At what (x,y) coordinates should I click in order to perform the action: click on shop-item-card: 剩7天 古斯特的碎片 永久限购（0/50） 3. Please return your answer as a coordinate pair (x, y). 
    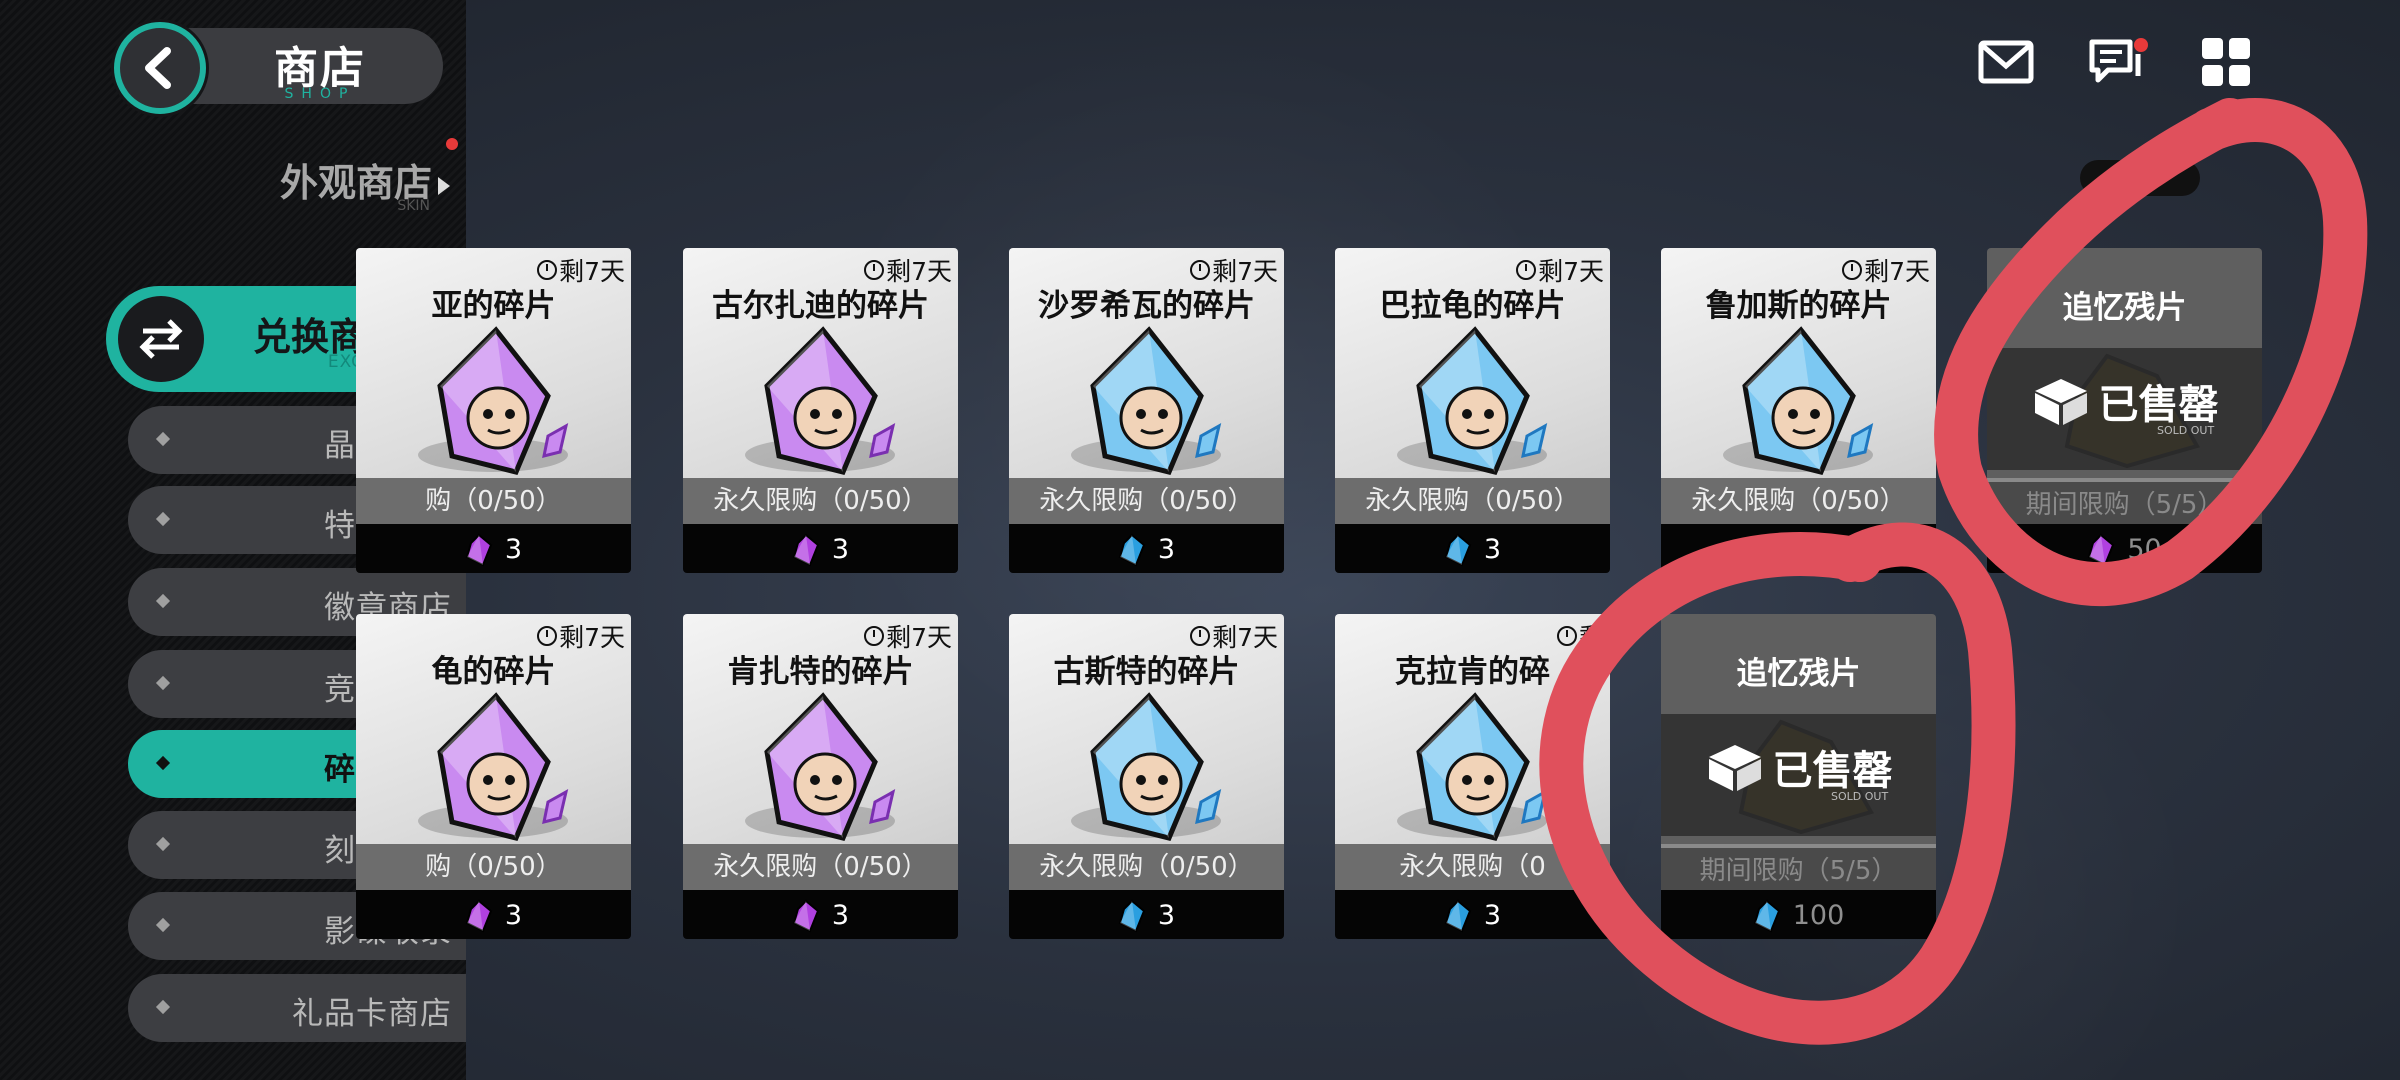
    Looking at the image, I should click on (1146, 776).